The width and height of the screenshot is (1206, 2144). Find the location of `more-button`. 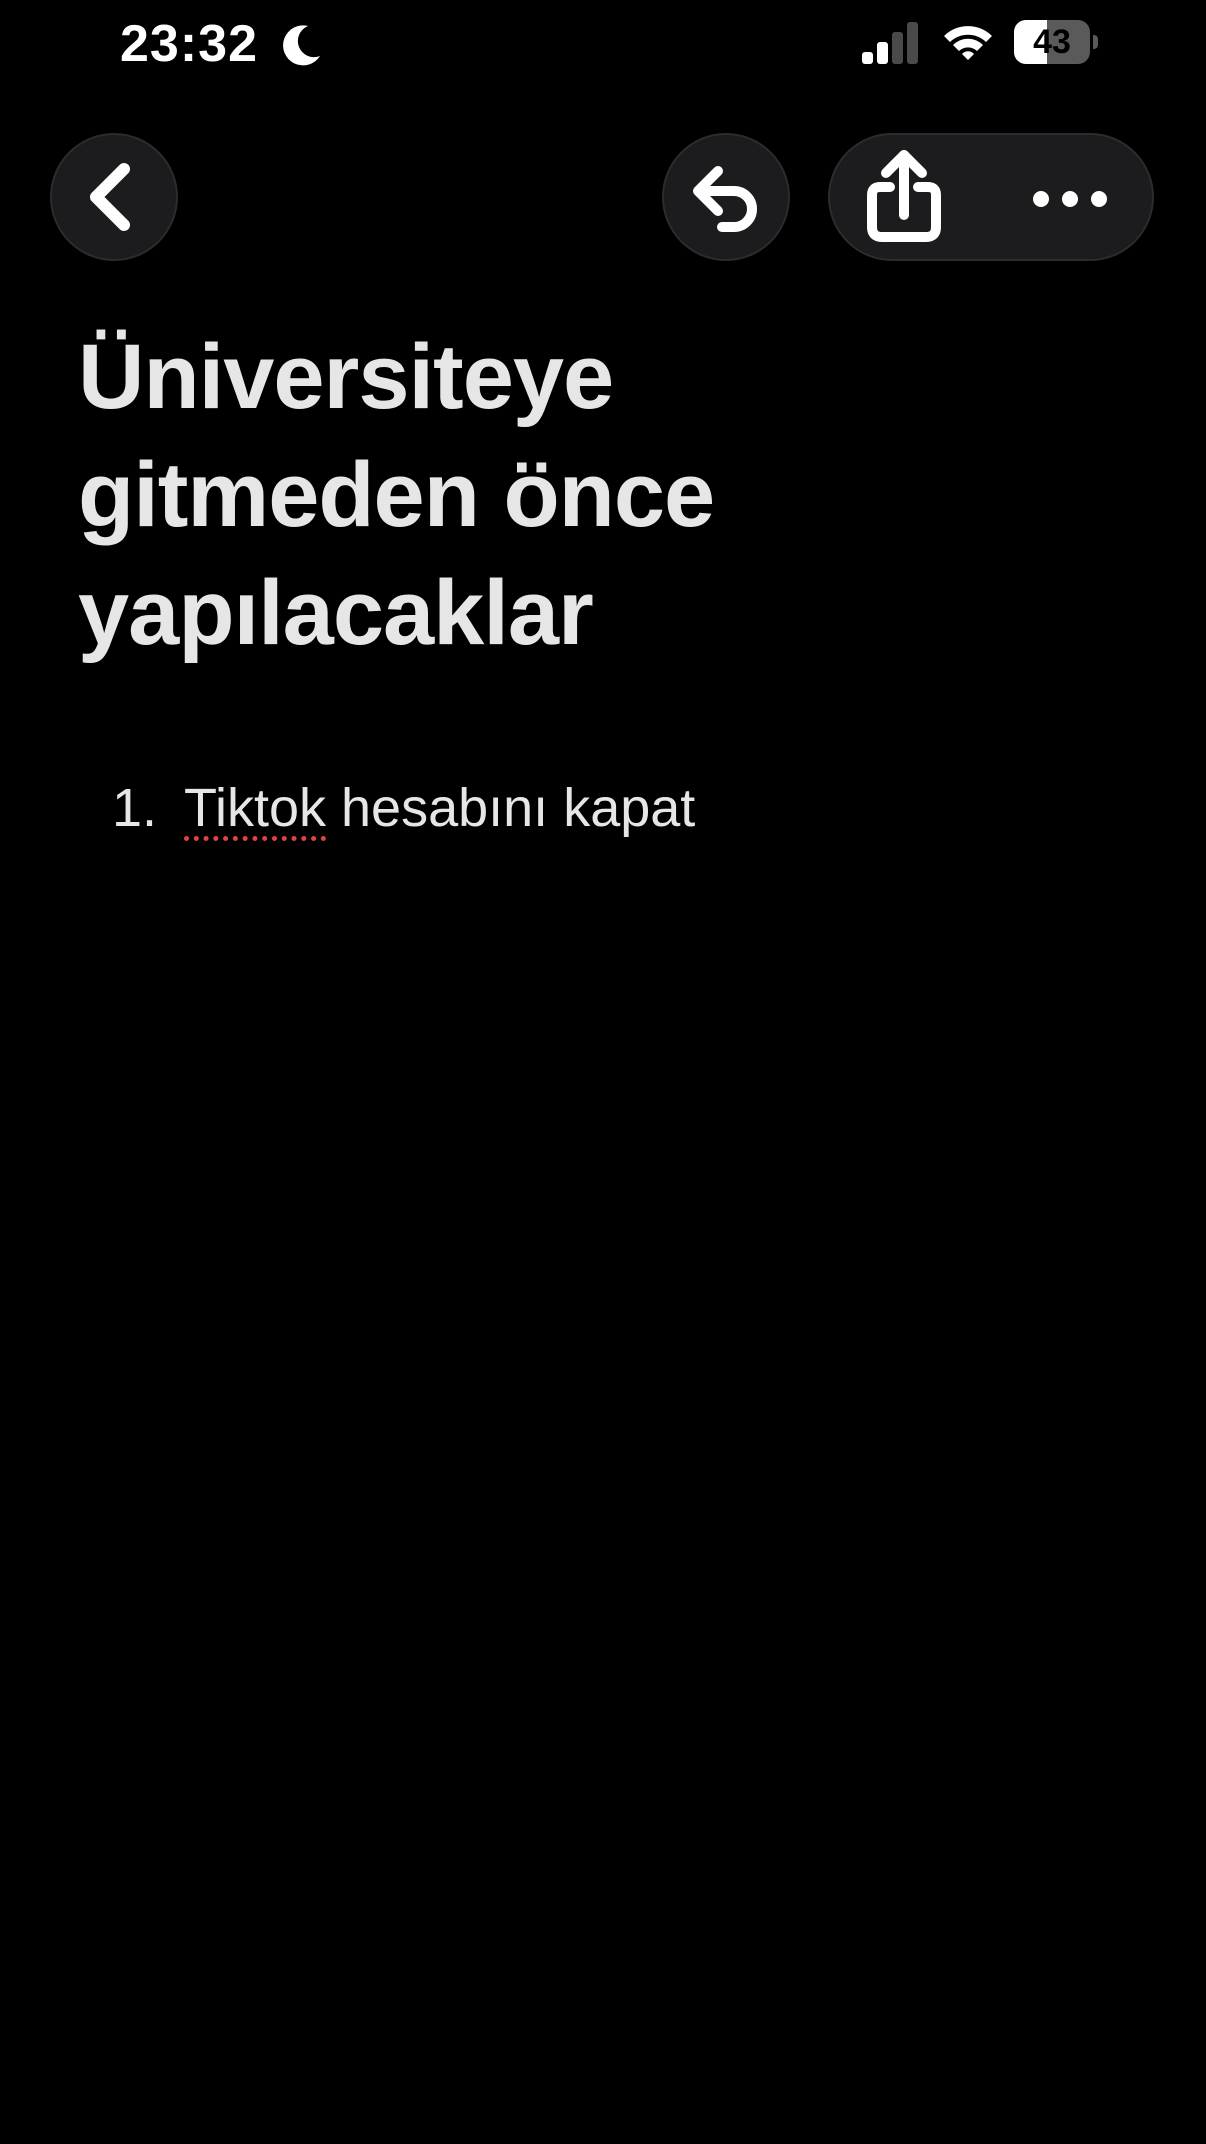

more-button is located at coordinates (1071, 197).